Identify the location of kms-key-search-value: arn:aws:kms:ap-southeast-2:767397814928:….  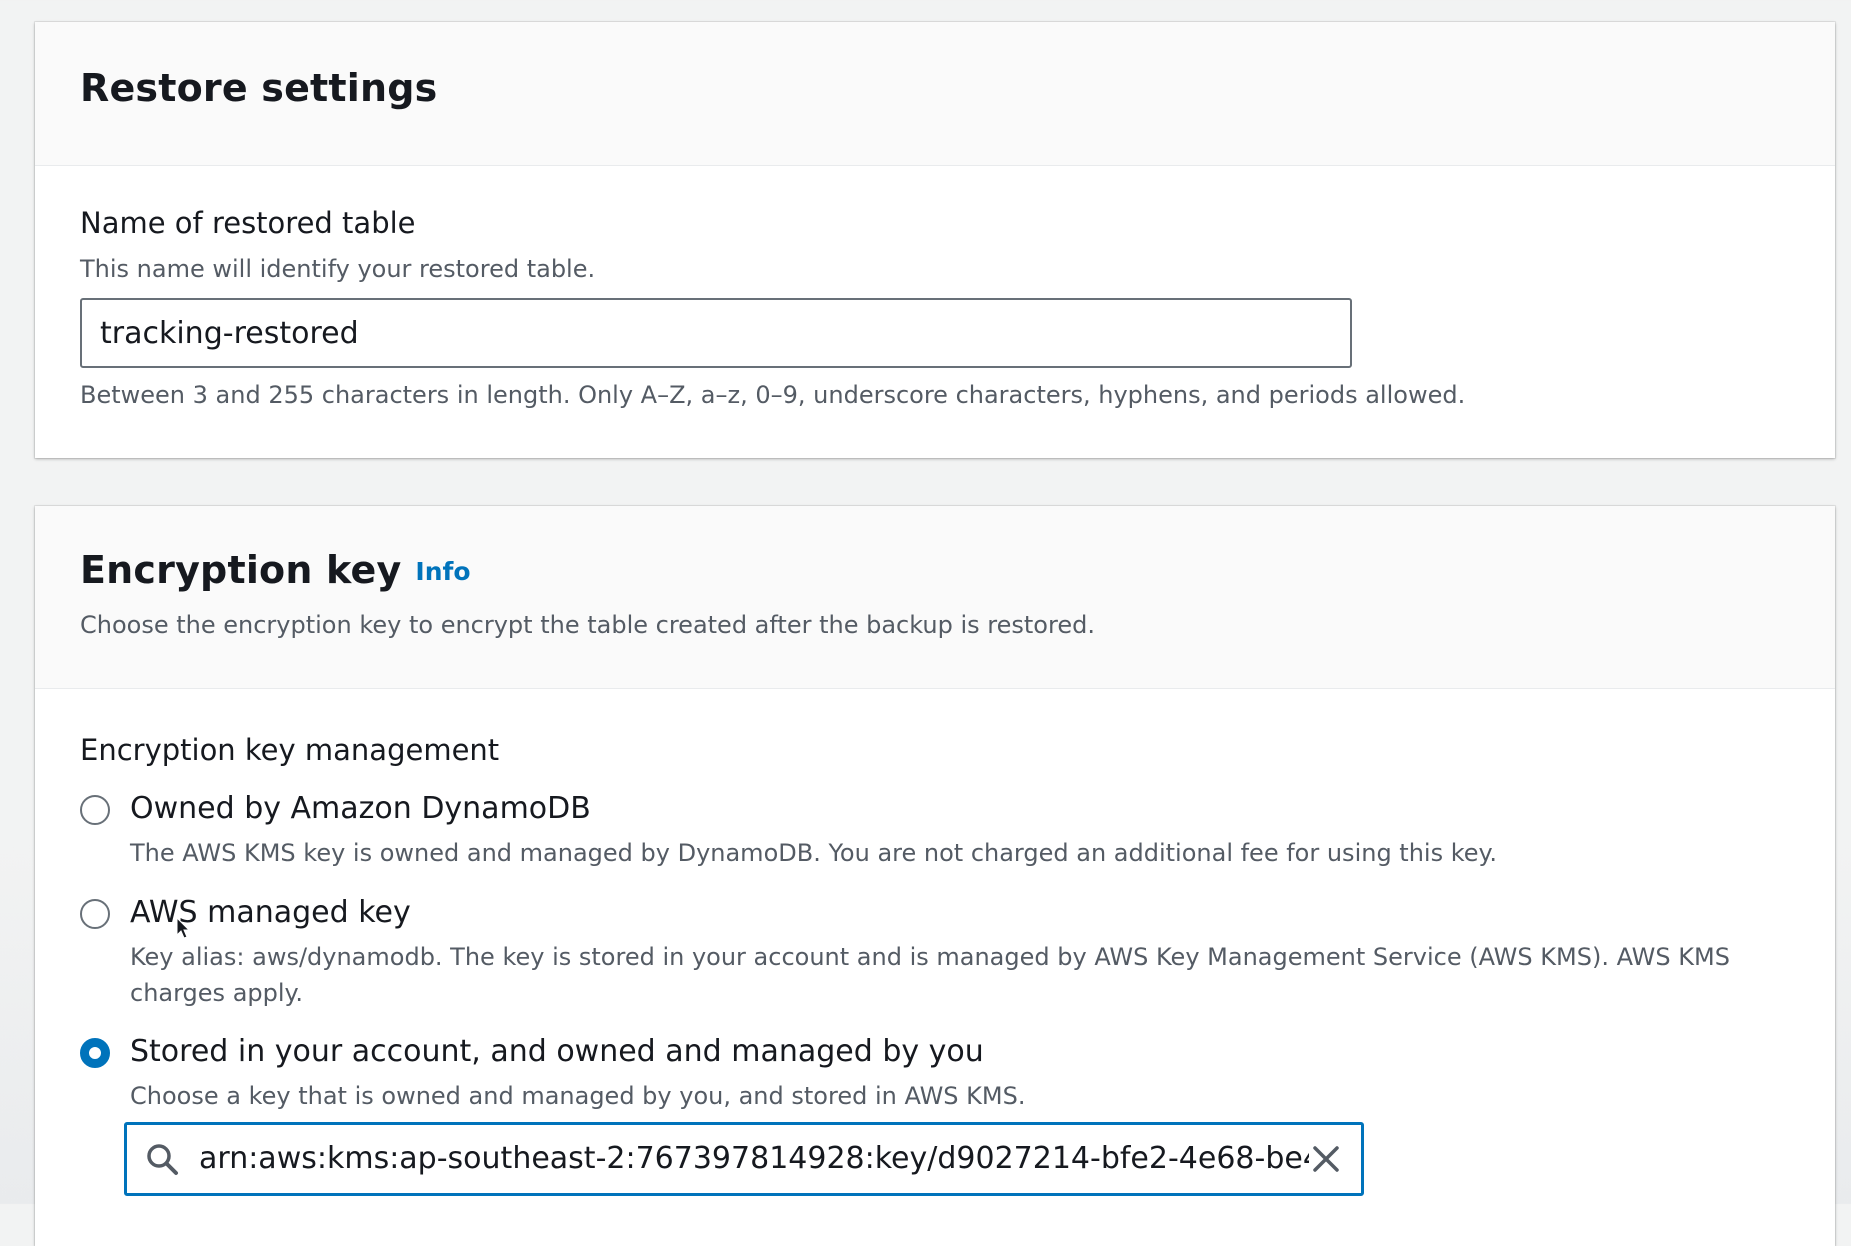
(754, 1159).